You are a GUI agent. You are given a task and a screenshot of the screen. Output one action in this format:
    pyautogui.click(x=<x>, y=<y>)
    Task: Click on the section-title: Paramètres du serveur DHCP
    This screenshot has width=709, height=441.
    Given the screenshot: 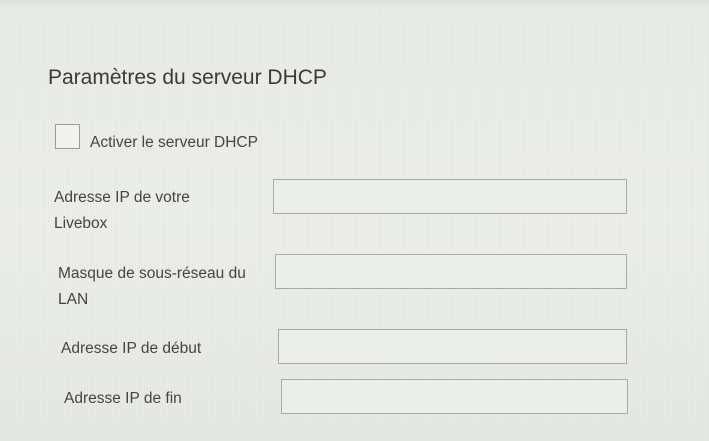 What is the action you would take?
    pyautogui.click(x=187, y=77)
    